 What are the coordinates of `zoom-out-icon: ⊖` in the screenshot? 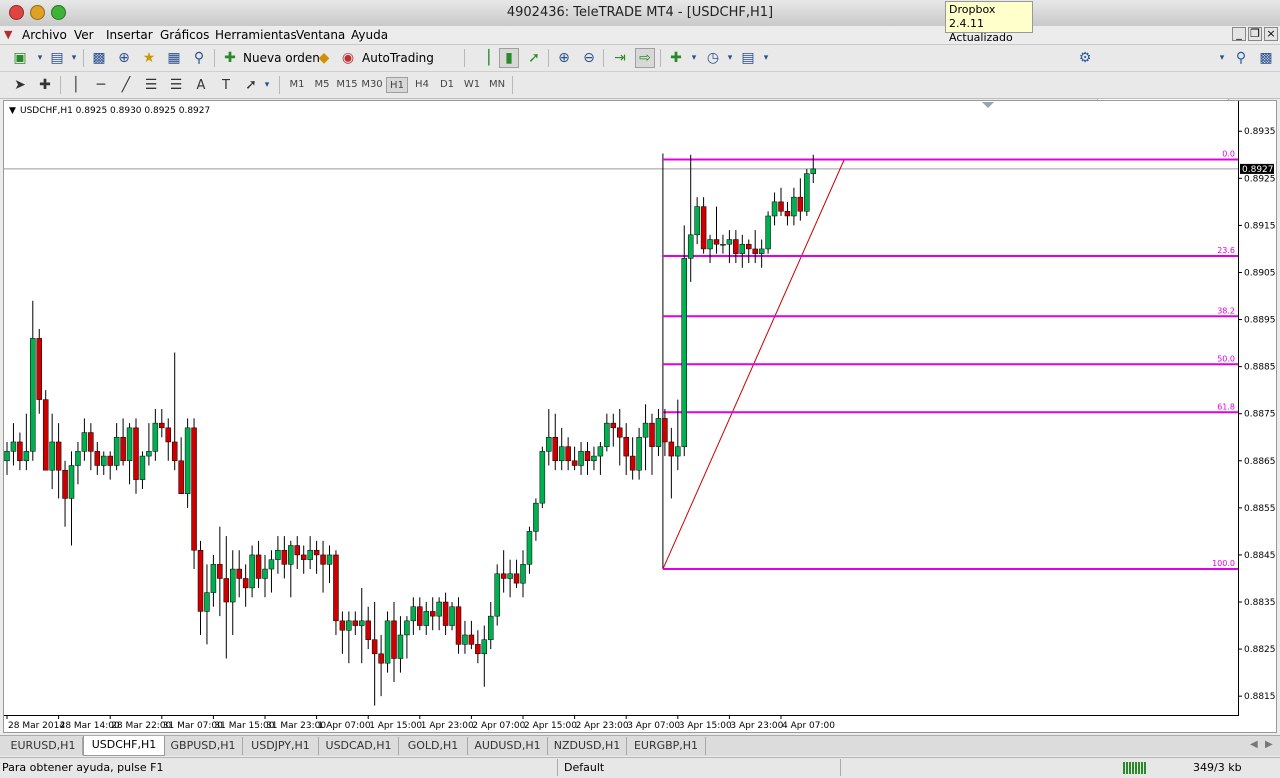 It's located at (589, 58).